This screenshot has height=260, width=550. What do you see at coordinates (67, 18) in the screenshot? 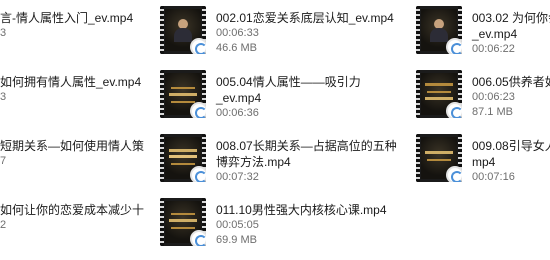
I see `file-name: 言-情人属性入门_ev.mp4` at bounding box center [67, 18].